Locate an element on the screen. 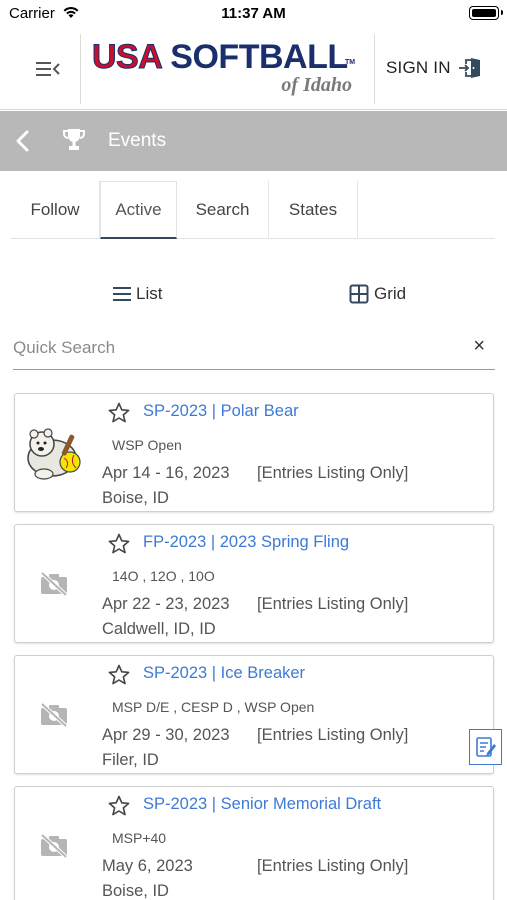 This screenshot has width=507, height=900. back-button is located at coordinates (24, 141).